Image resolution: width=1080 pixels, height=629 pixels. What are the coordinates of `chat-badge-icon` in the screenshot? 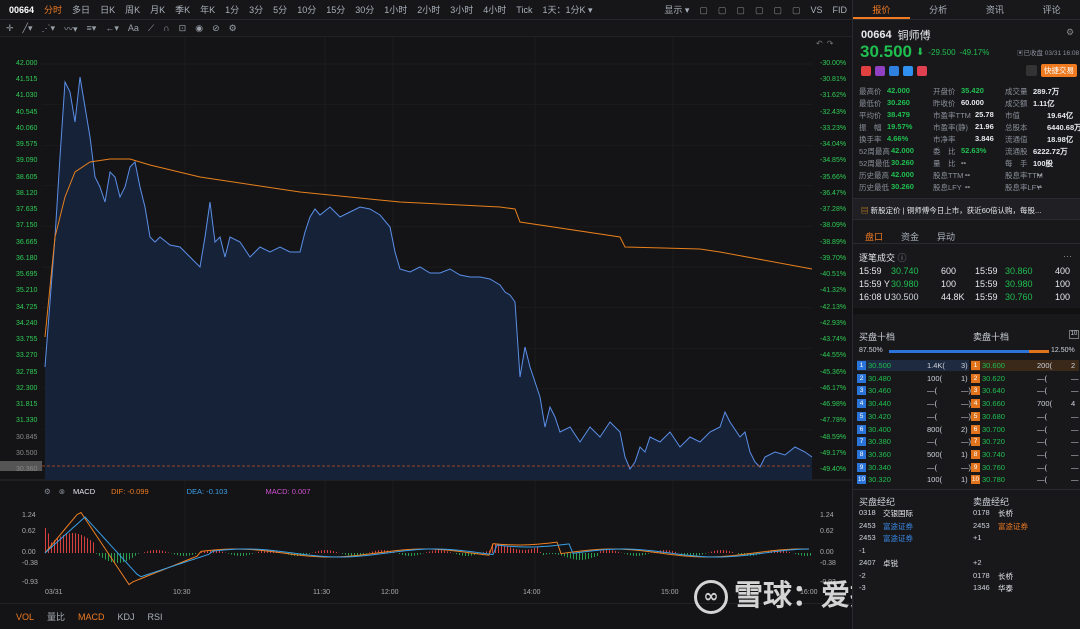 It's located at (908, 71).